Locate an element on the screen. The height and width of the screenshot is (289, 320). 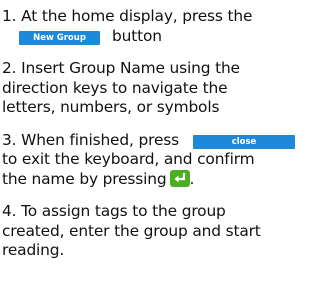
step-3-text: 3. When finished, press is located at coordinates (90, 139).